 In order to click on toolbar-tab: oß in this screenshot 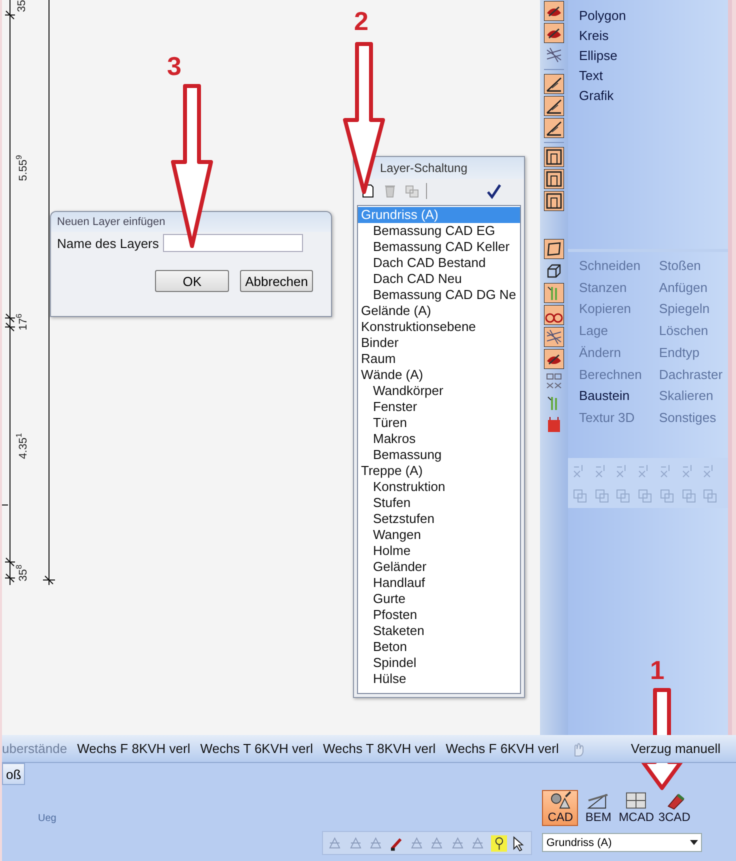, I will do `click(14, 774)`.